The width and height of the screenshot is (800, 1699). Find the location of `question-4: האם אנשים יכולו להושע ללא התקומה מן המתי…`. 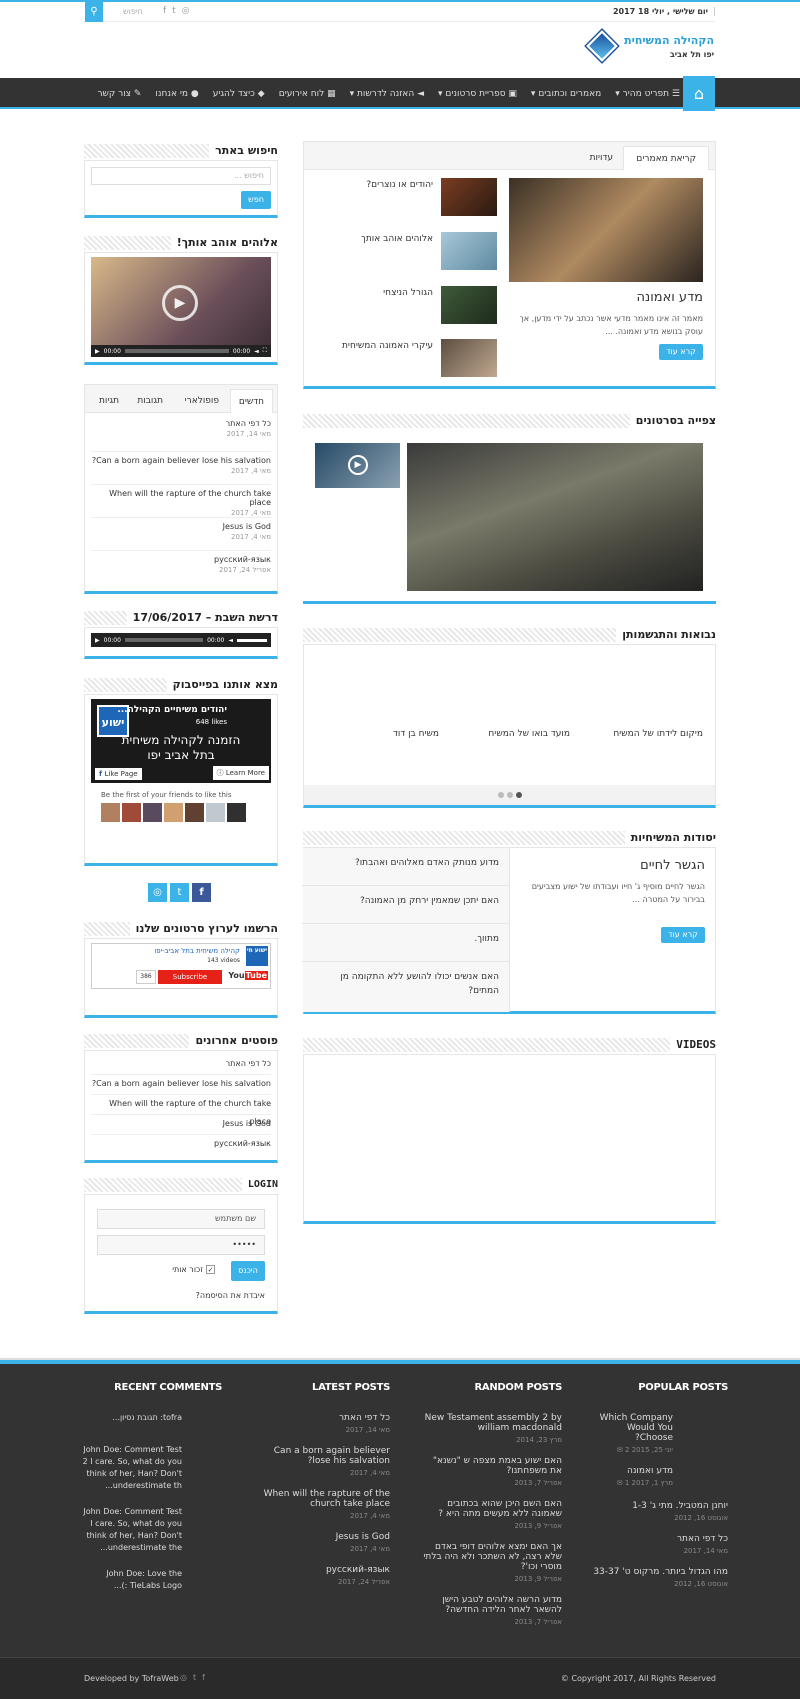

question-4: האם אנשים יכולו להושע ללא התקומה מן המתי… is located at coordinates (405, 987).